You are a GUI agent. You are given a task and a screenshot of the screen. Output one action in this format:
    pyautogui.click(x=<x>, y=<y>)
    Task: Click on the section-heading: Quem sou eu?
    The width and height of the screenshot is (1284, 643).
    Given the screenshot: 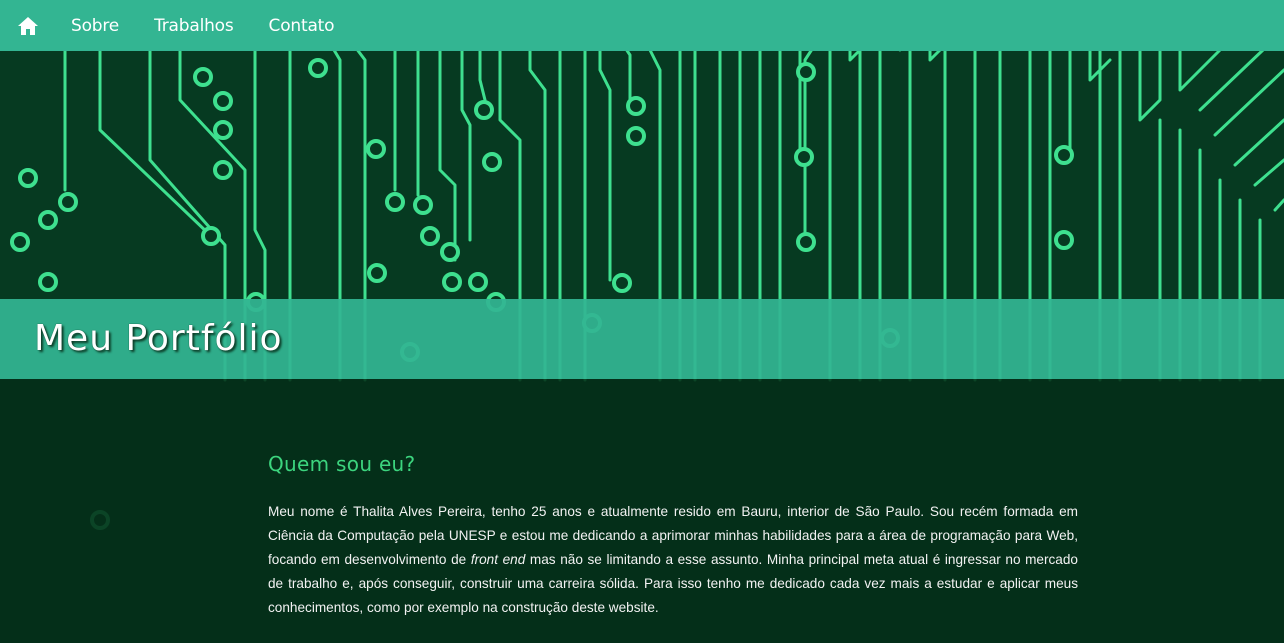 What is the action you would take?
    pyautogui.click(x=342, y=464)
    